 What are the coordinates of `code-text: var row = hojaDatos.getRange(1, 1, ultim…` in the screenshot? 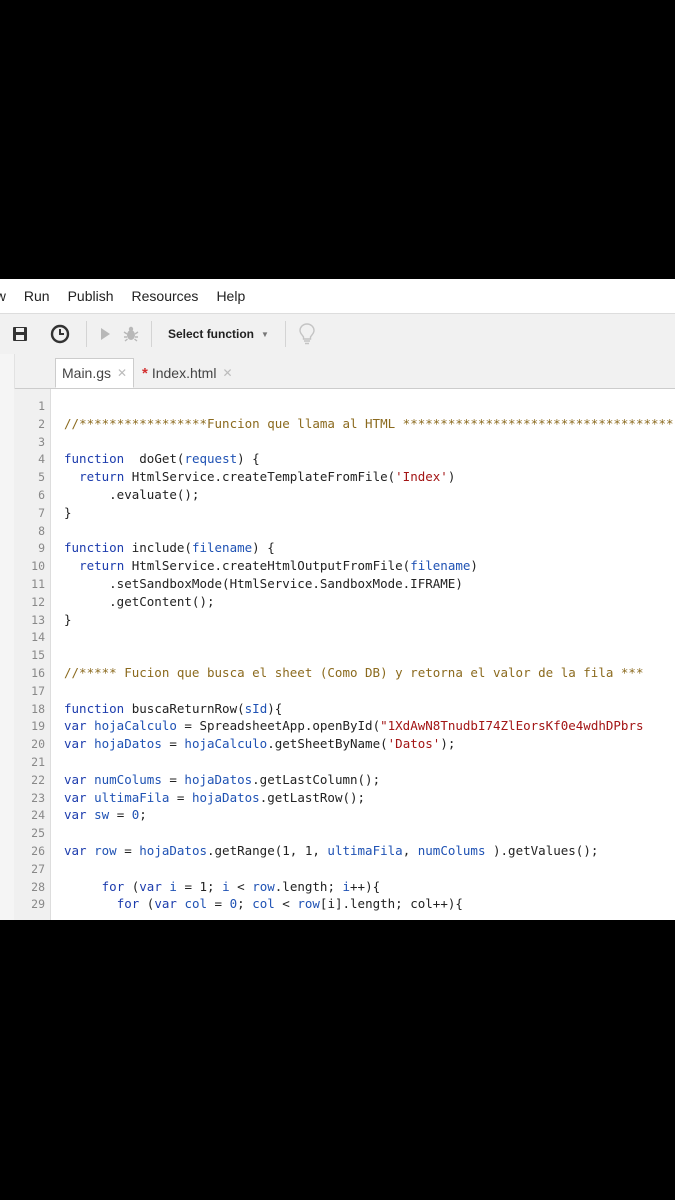 It's located at (331, 851).